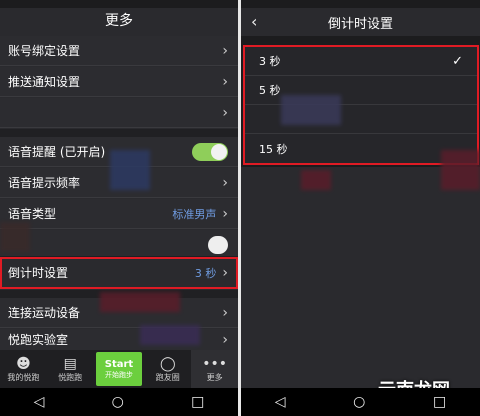  I want to click on tab-label: 悦跑跑, so click(70, 377).